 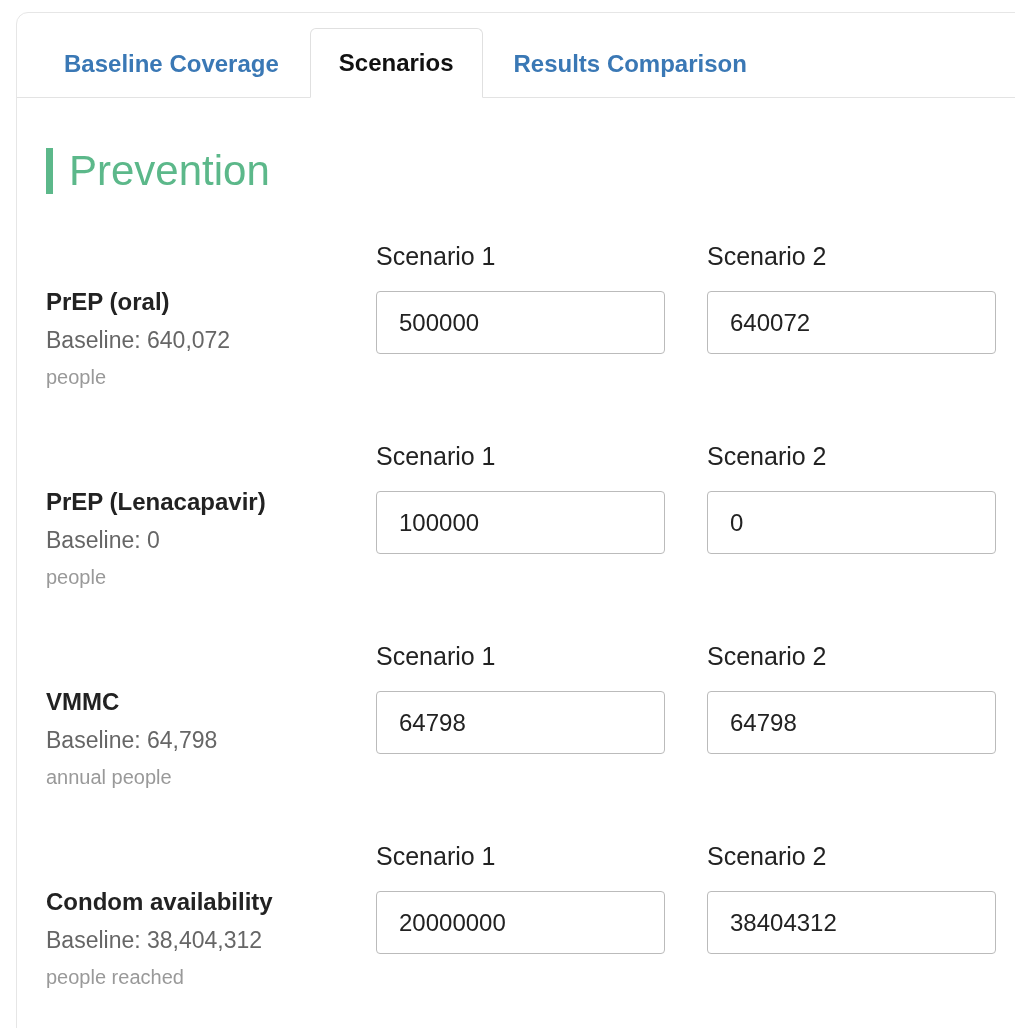 What do you see at coordinates (171, 63) in the screenshot?
I see `tab: Baseline Coverage` at bounding box center [171, 63].